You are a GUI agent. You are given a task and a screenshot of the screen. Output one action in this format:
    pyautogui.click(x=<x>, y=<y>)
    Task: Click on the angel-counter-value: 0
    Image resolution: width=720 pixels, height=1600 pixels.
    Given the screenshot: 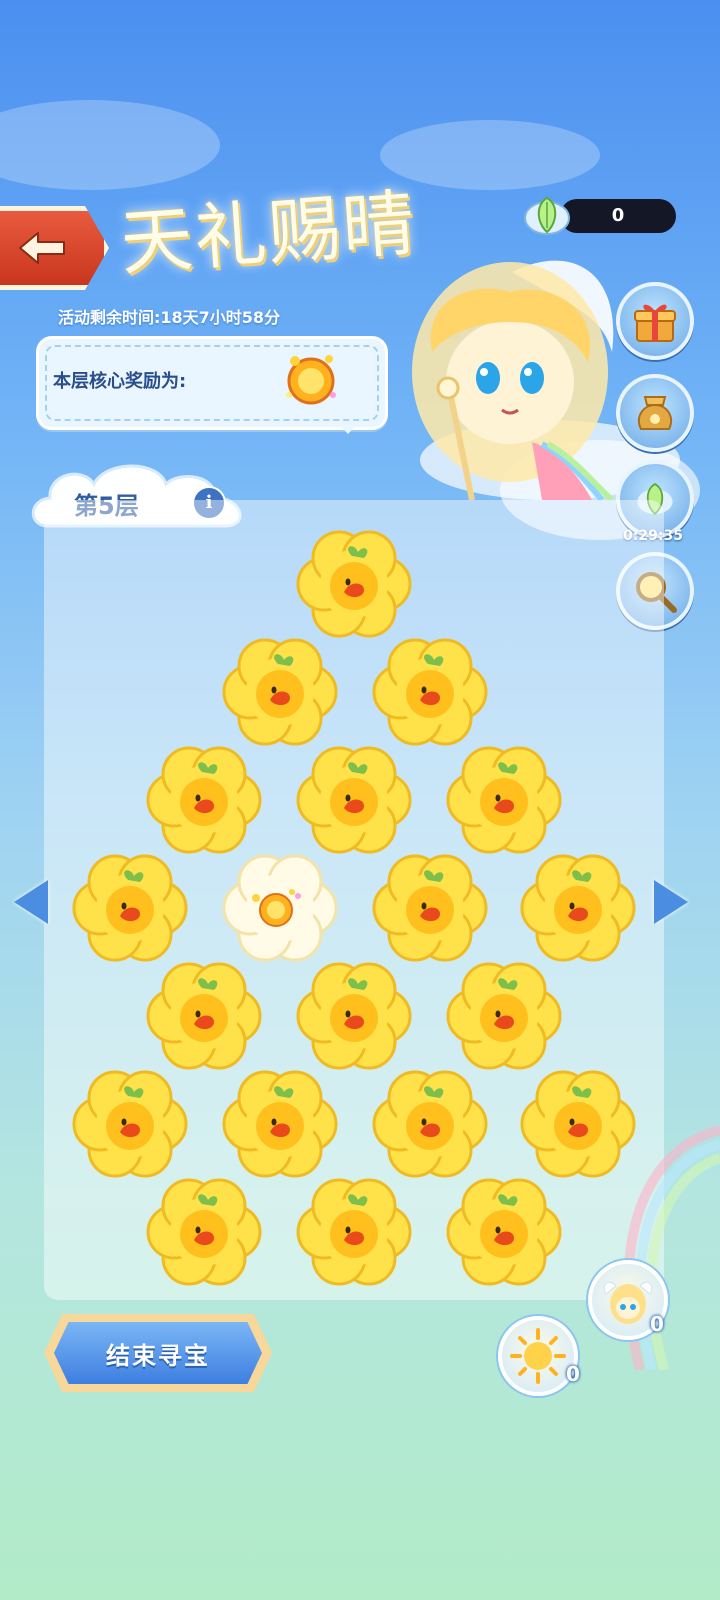 What is the action you would take?
    pyautogui.click(x=657, y=1324)
    